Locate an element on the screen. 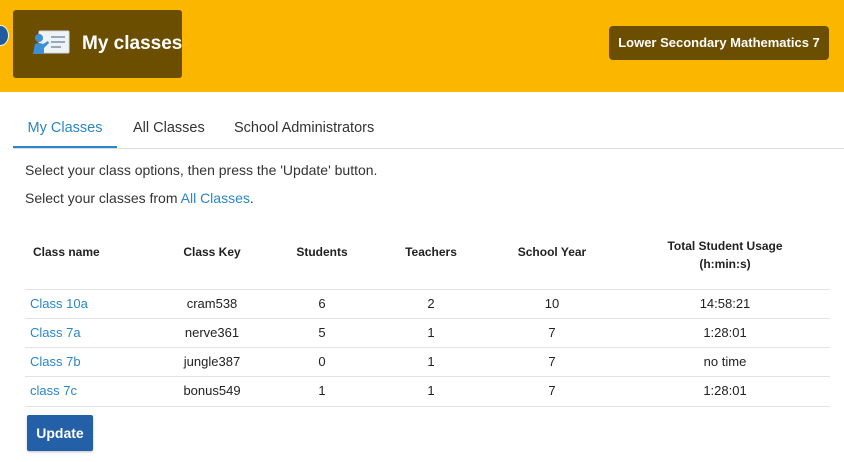  header-usage-unit: (h:min:s) is located at coordinates (725, 264).